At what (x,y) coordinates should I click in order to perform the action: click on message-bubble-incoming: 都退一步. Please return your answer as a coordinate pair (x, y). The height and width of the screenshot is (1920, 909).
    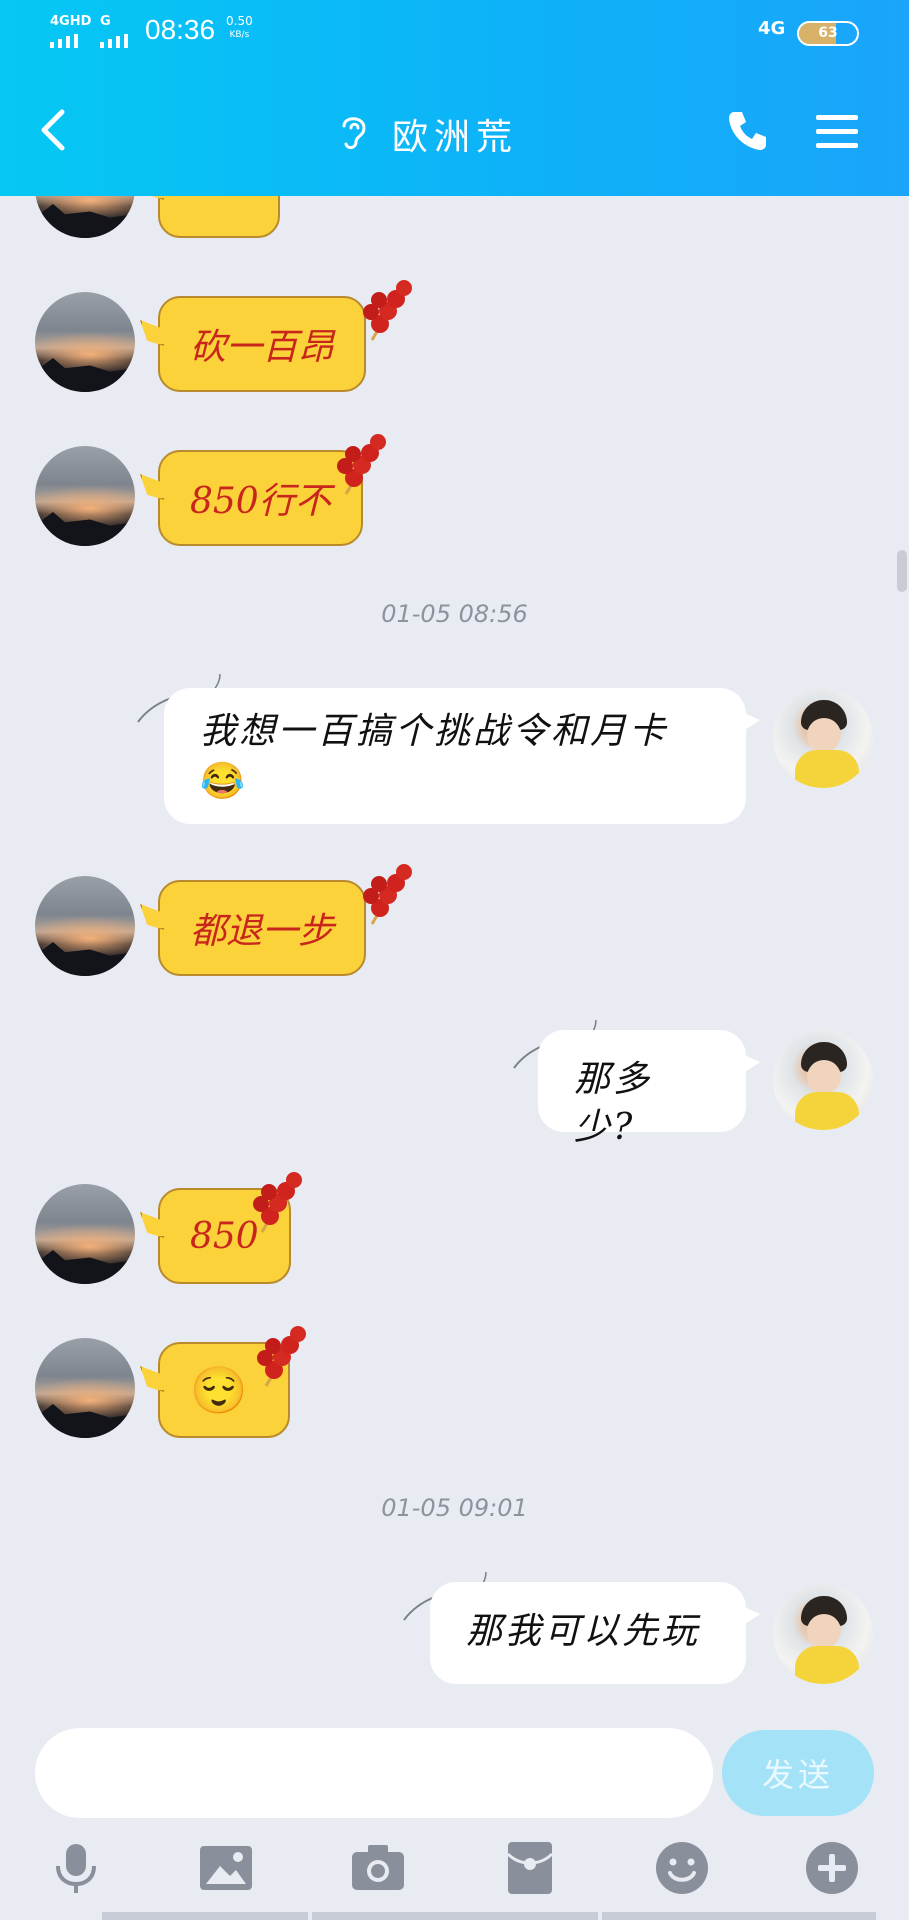
    Looking at the image, I should click on (262, 928).